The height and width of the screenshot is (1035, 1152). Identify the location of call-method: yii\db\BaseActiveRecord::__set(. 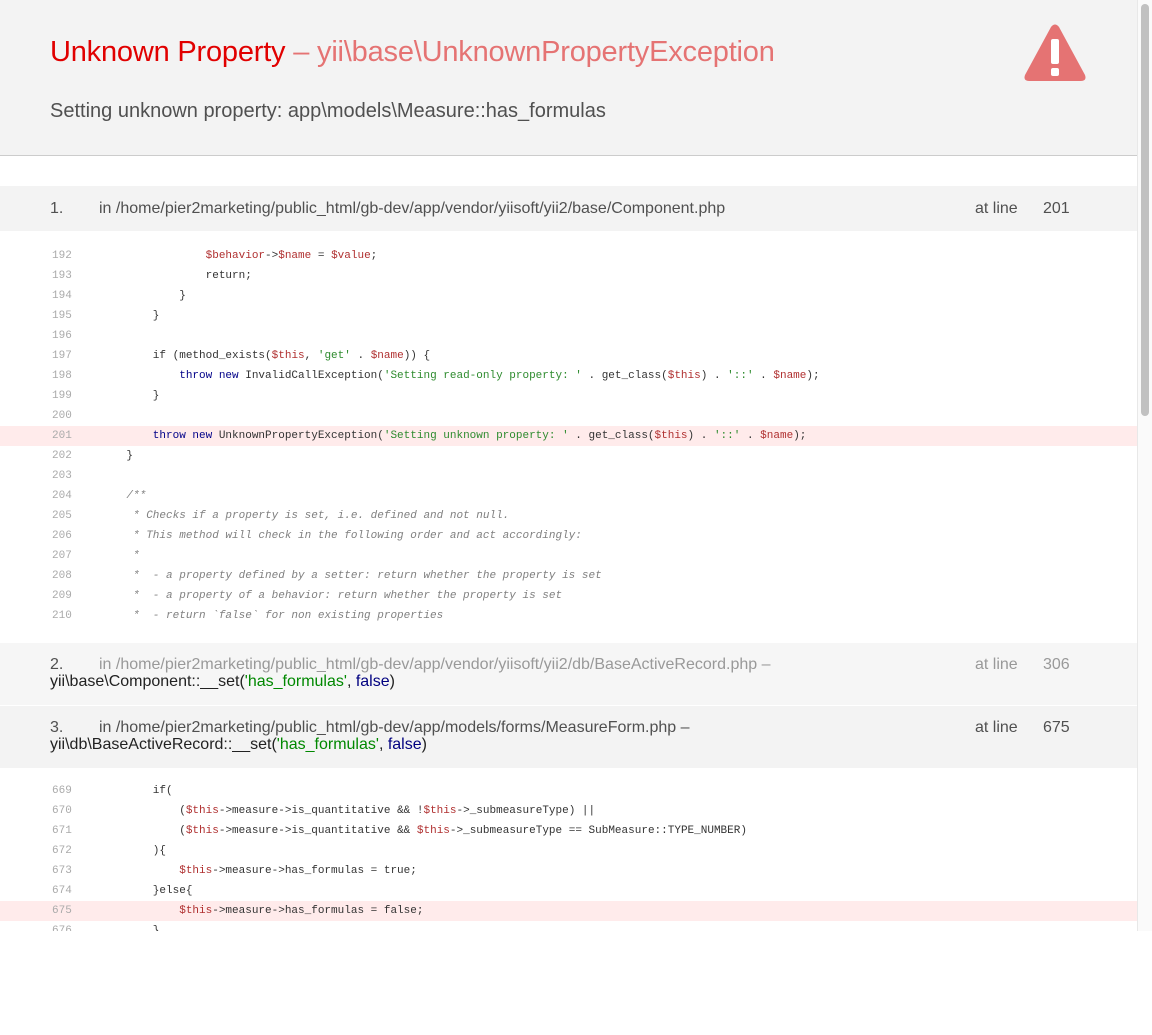
(163, 744).